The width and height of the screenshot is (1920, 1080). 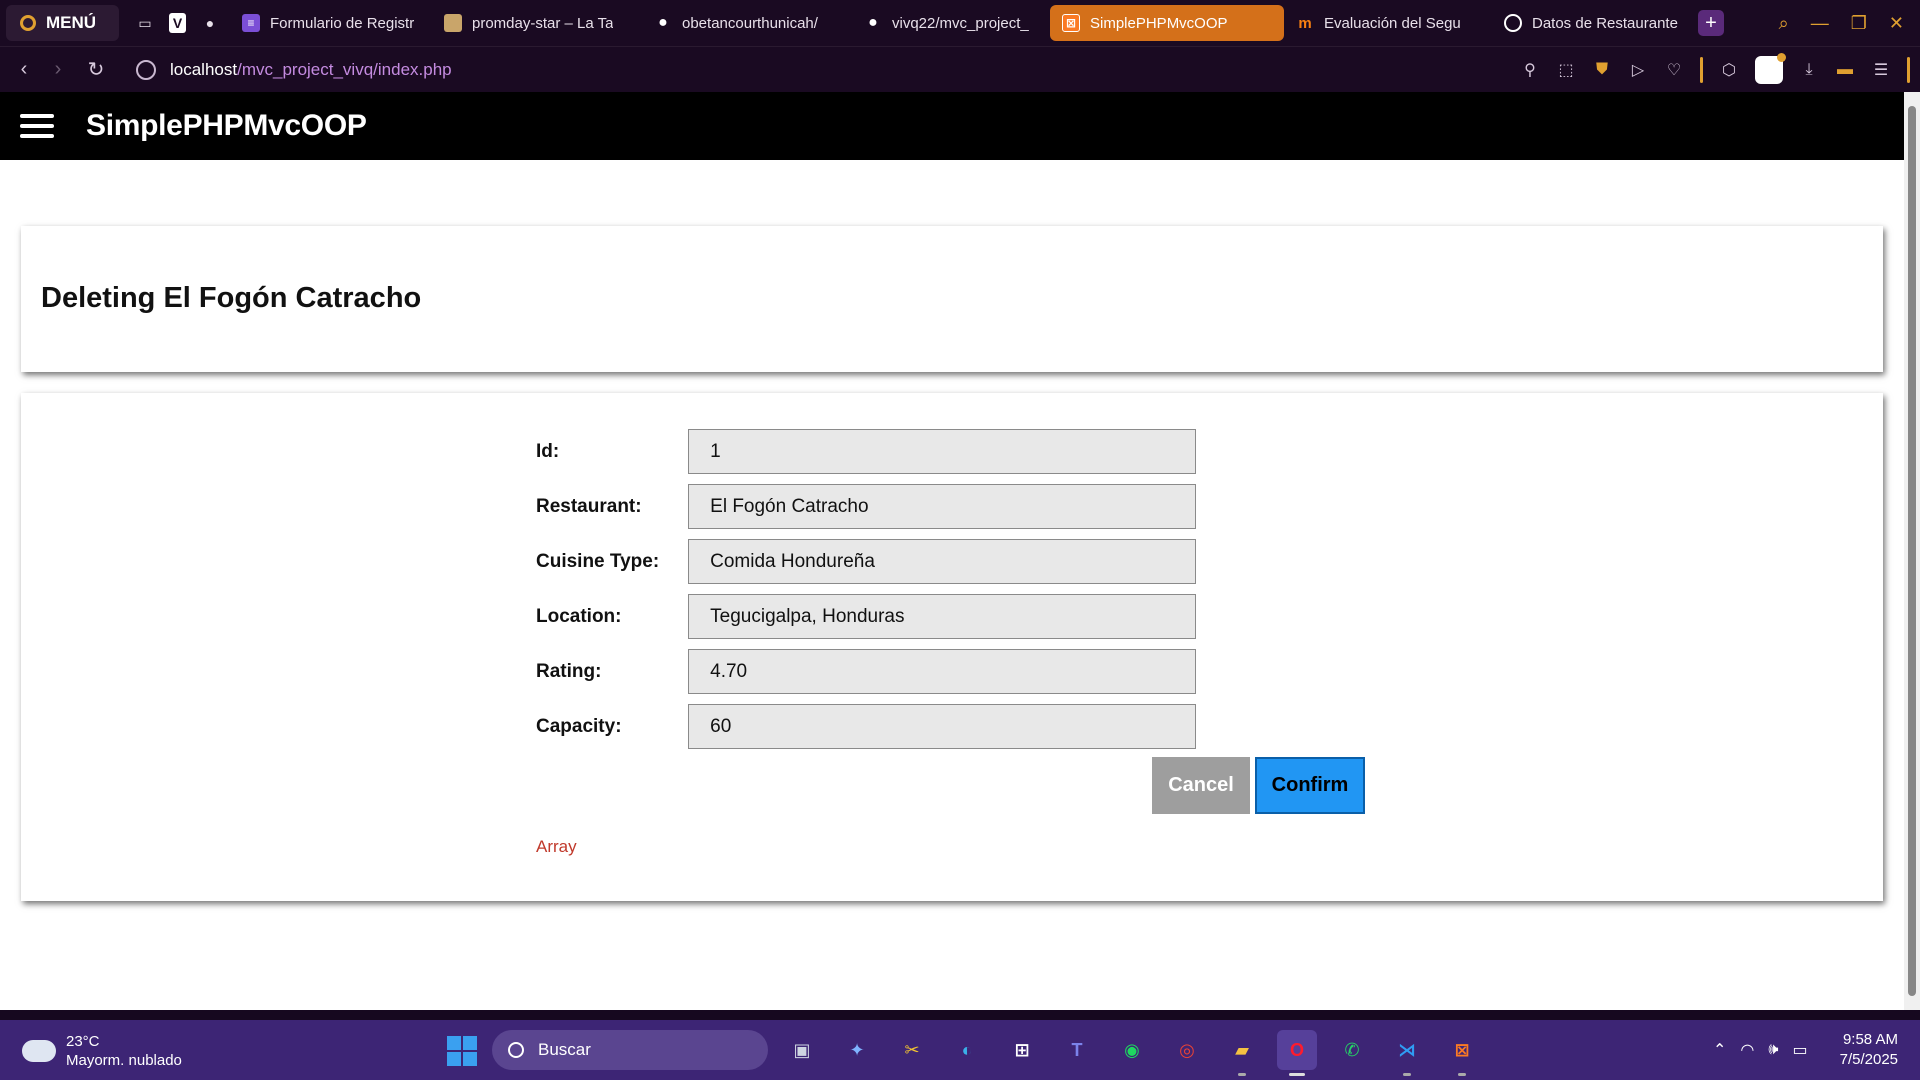 I want to click on tab-datos-restaurante: Datos de Restaurante, so click(x=1594, y=23).